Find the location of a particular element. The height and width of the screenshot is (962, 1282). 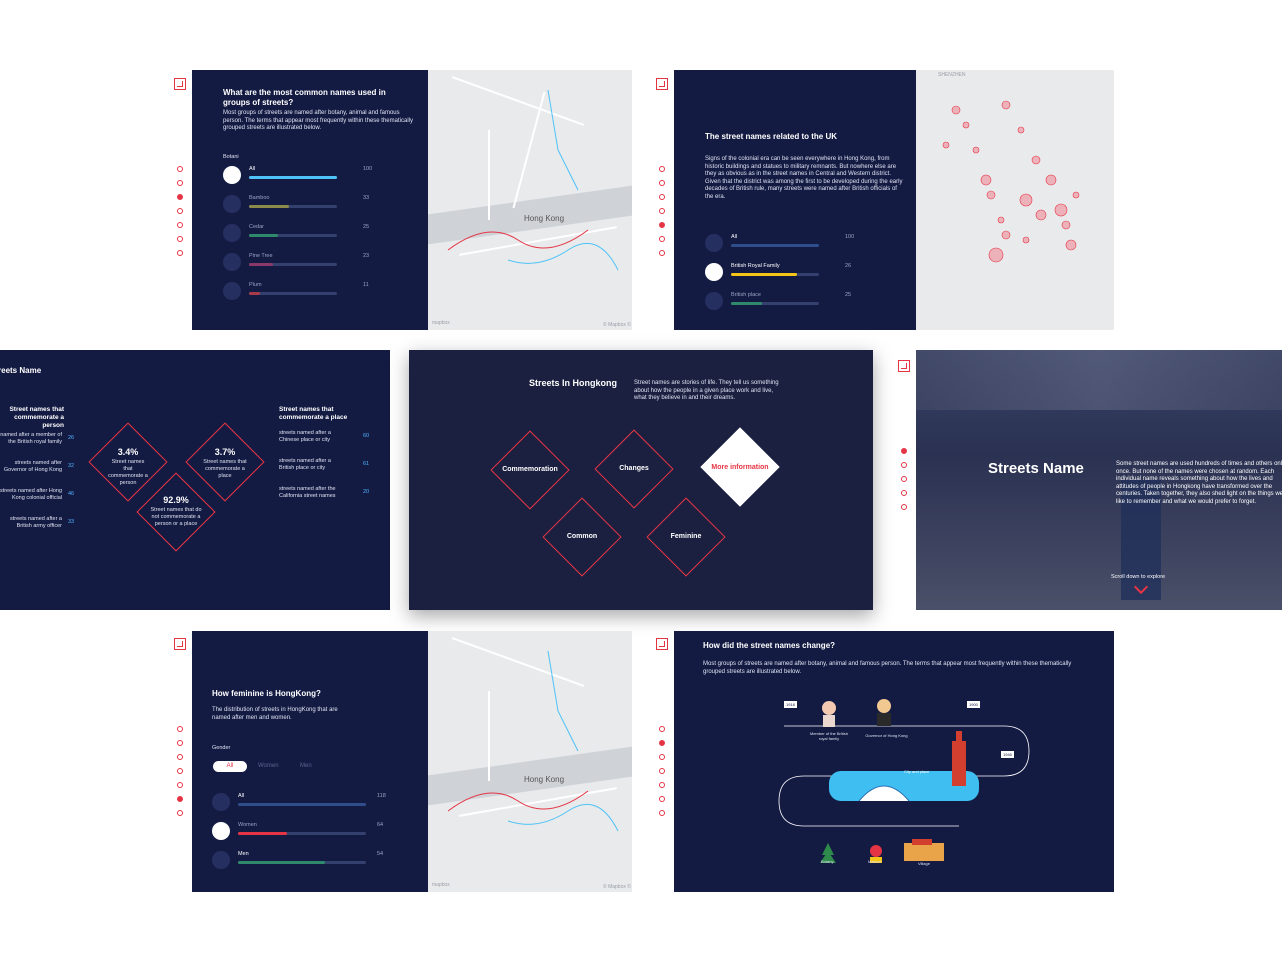

row-value: 25 is located at coordinates (366, 227).